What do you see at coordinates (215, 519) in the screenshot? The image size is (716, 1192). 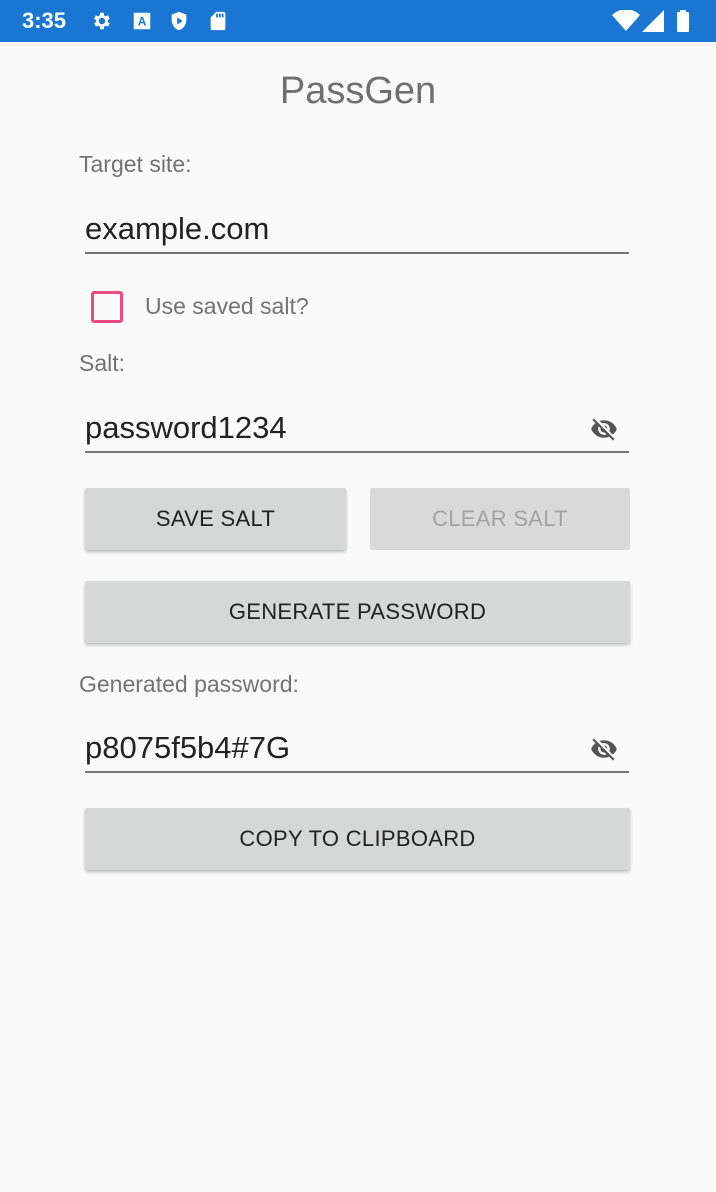 I see `save-salt-button: SAVE SALT` at bounding box center [215, 519].